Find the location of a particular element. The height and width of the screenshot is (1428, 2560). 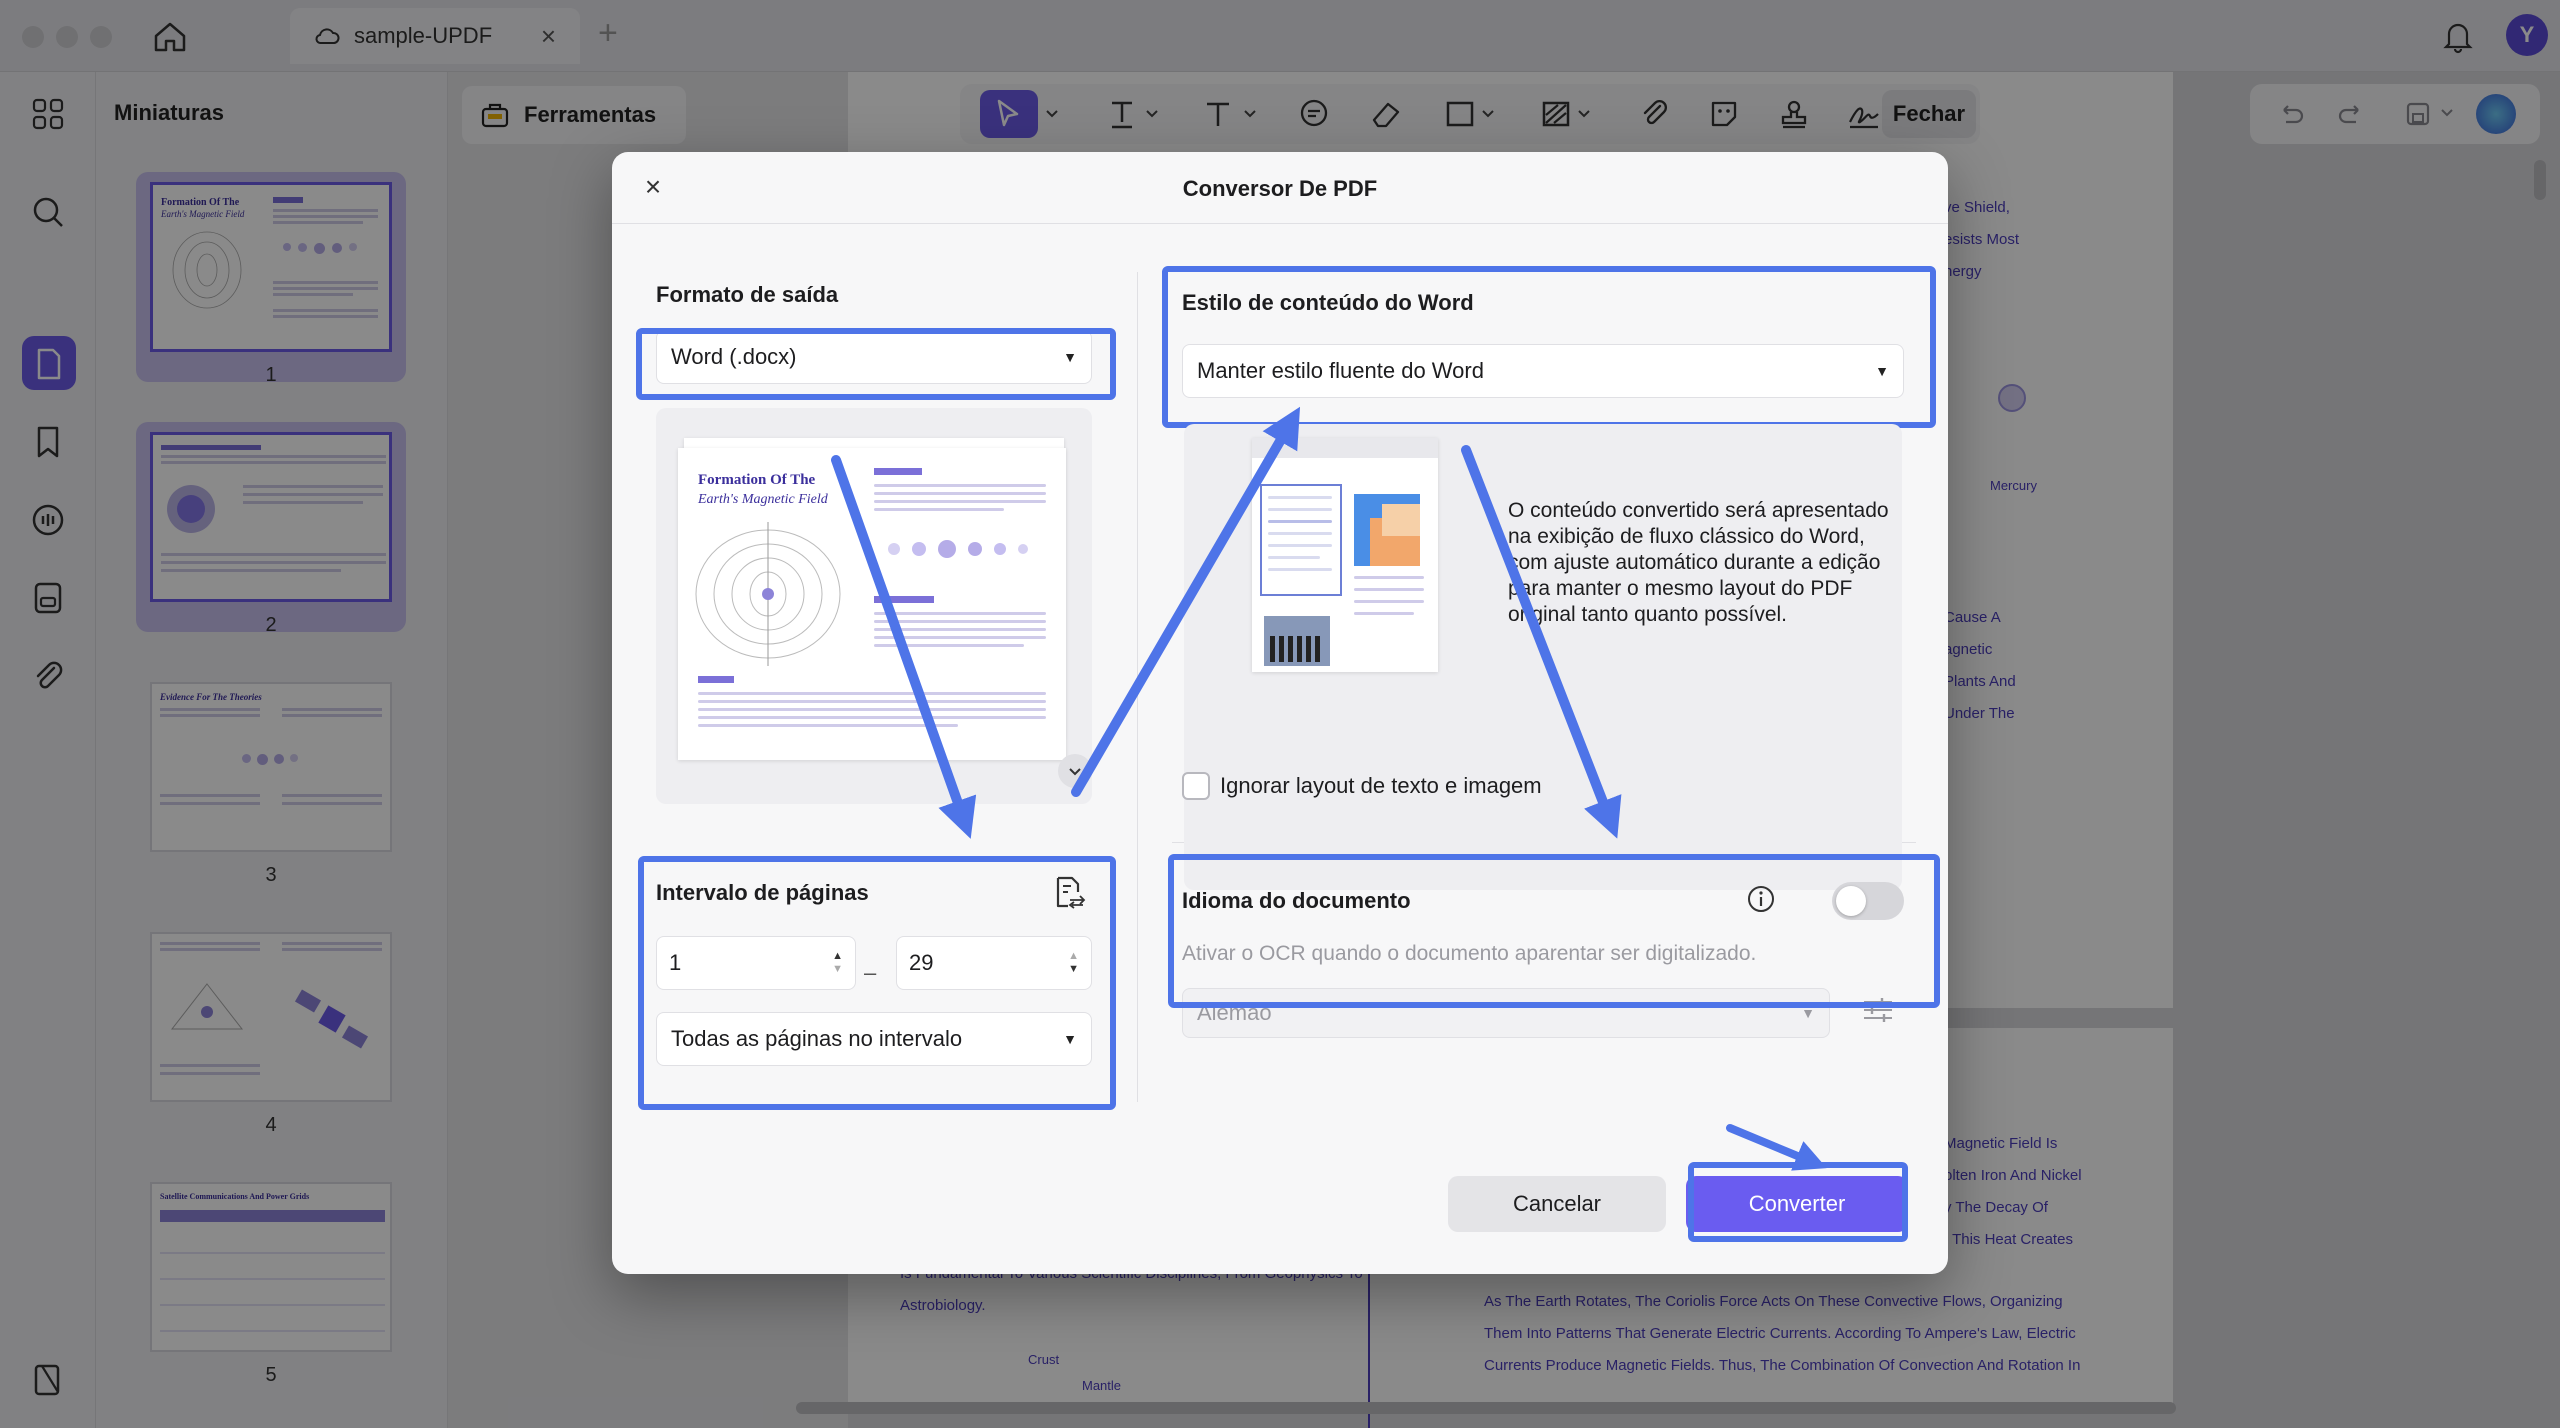

arrow-to-convert is located at coordinates (1776, 1147).